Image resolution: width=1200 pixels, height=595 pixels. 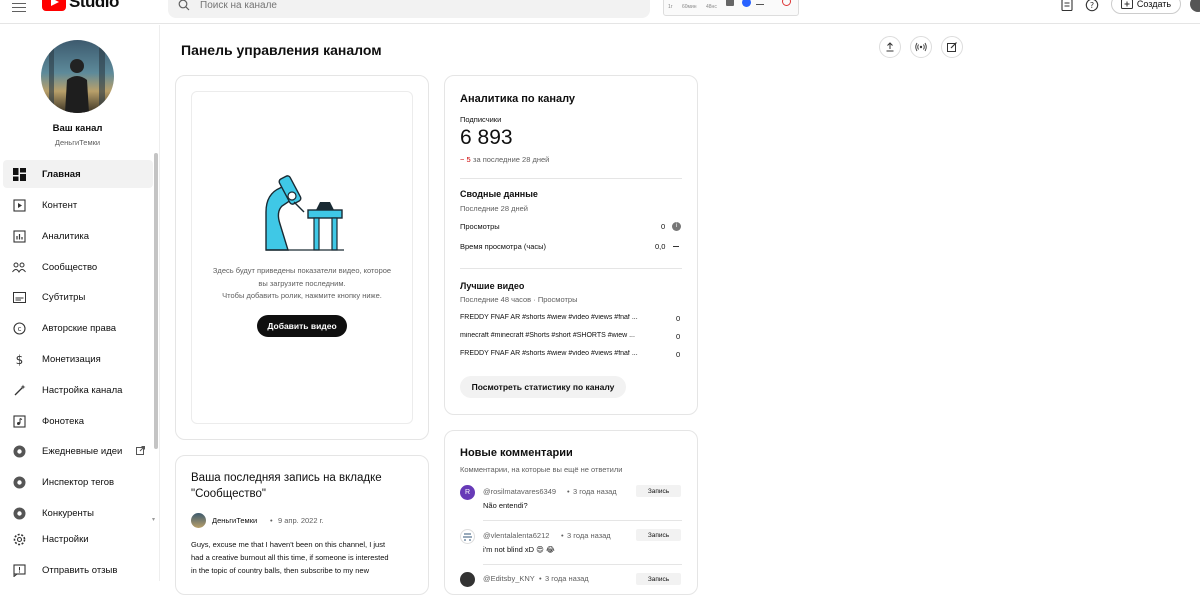 I want to click on dollar-icon: $, so click(x=19, y=359).